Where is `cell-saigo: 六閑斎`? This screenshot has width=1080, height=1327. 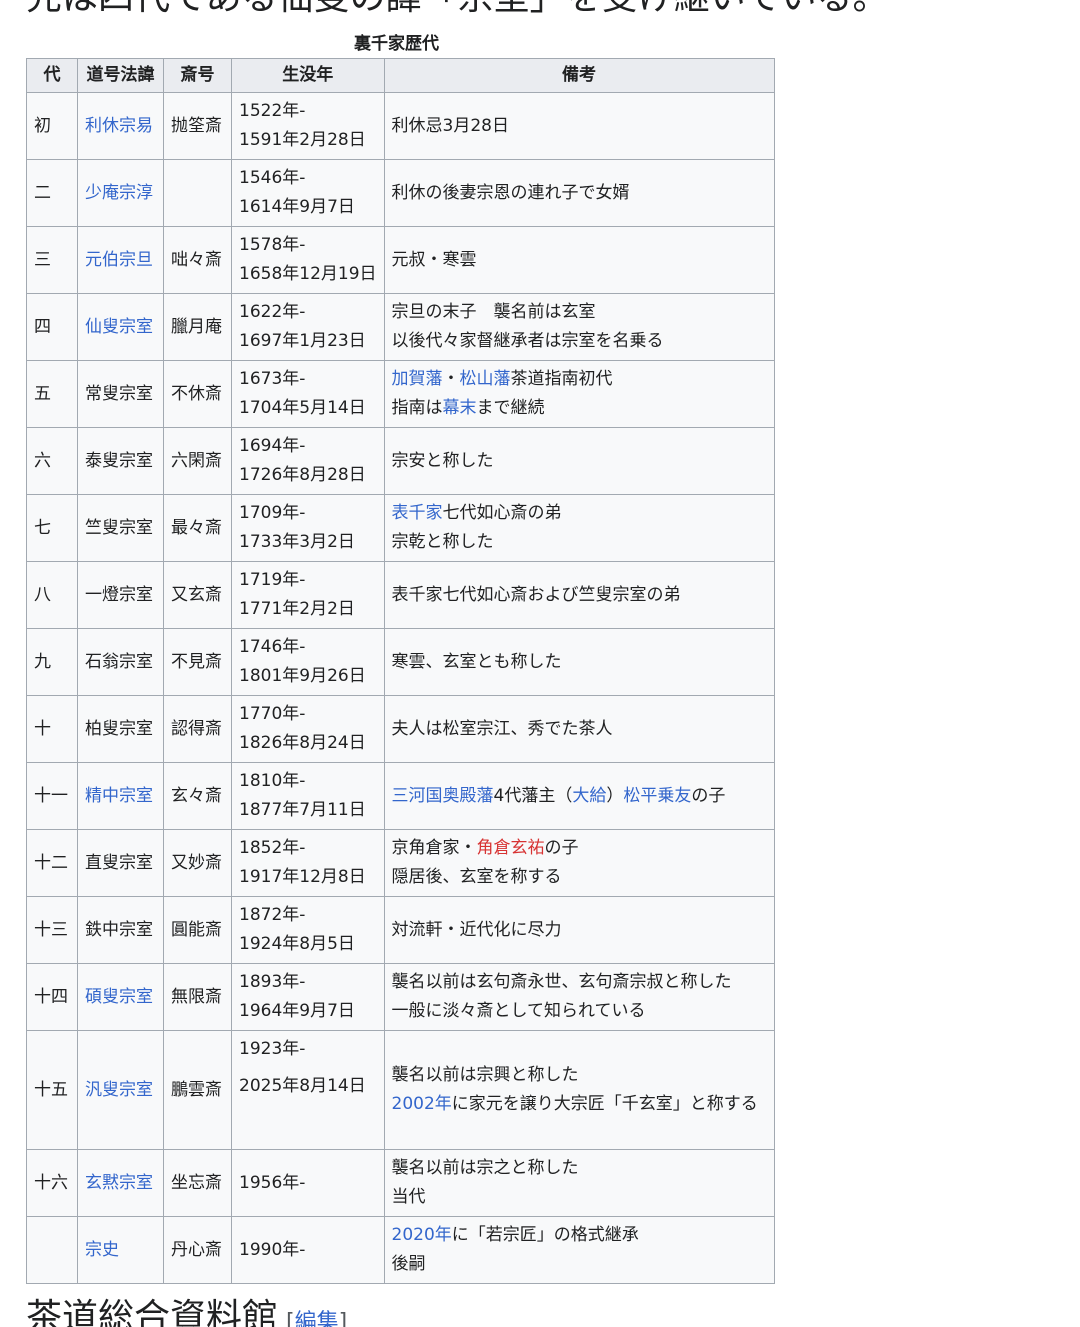
cell-saigo: 六閑斎 is located at coordinates (197, 461).